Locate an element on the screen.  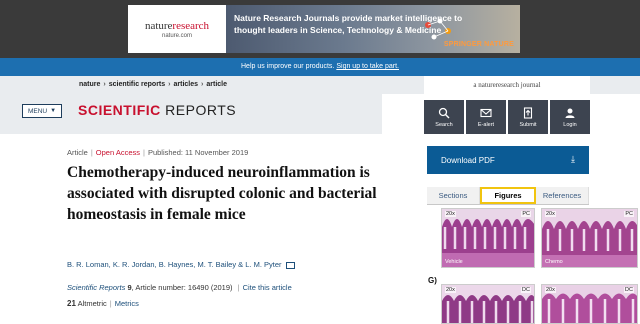
publish-date: Published: 11 November 2019 is located at coordinates (198, 152).